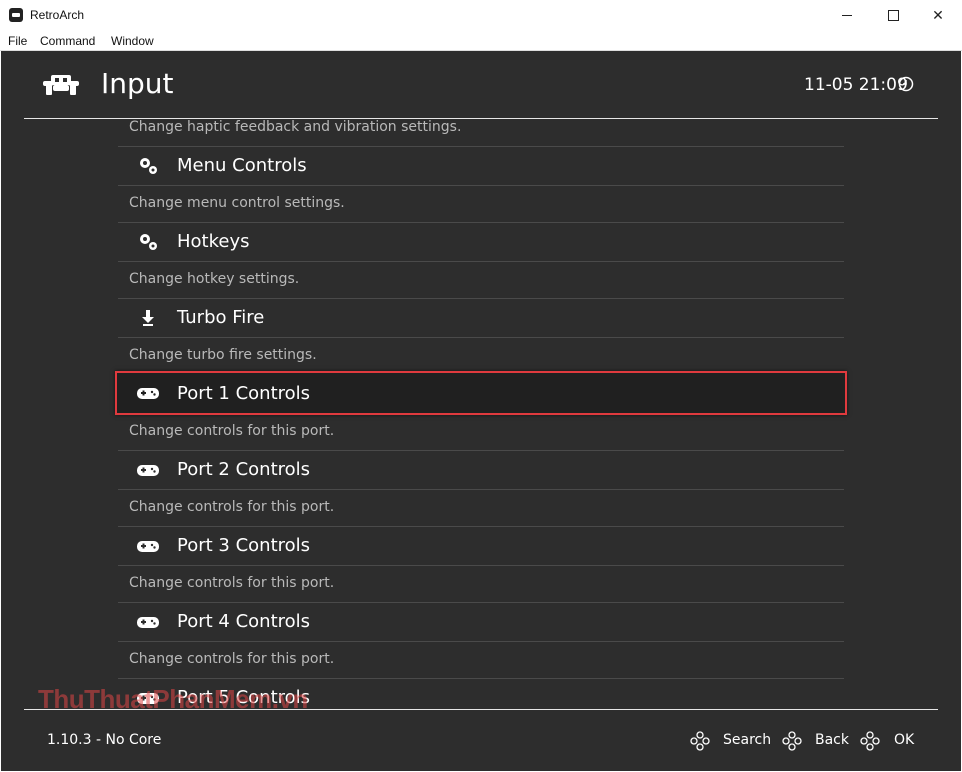 This screenshot has width=962, height=772. I want to click on menu-item-port-3-controls: Port 3 Controls, so click(481, 546).